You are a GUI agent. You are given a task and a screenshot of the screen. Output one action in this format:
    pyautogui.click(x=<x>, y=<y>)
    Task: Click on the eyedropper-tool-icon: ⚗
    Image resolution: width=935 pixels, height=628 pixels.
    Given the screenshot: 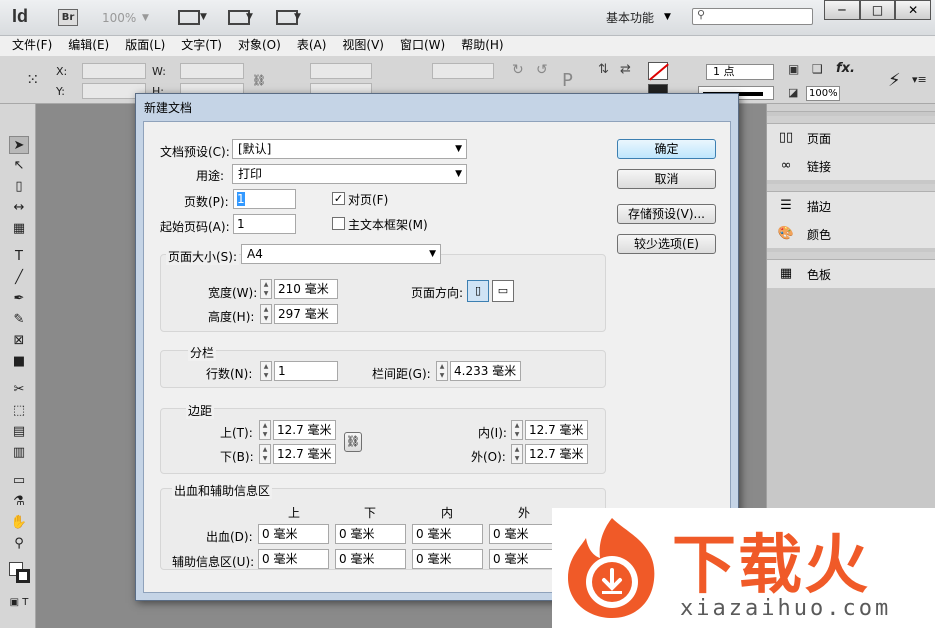 What is the action you would take?
    pyautogui.click(x=19, y=502)
    